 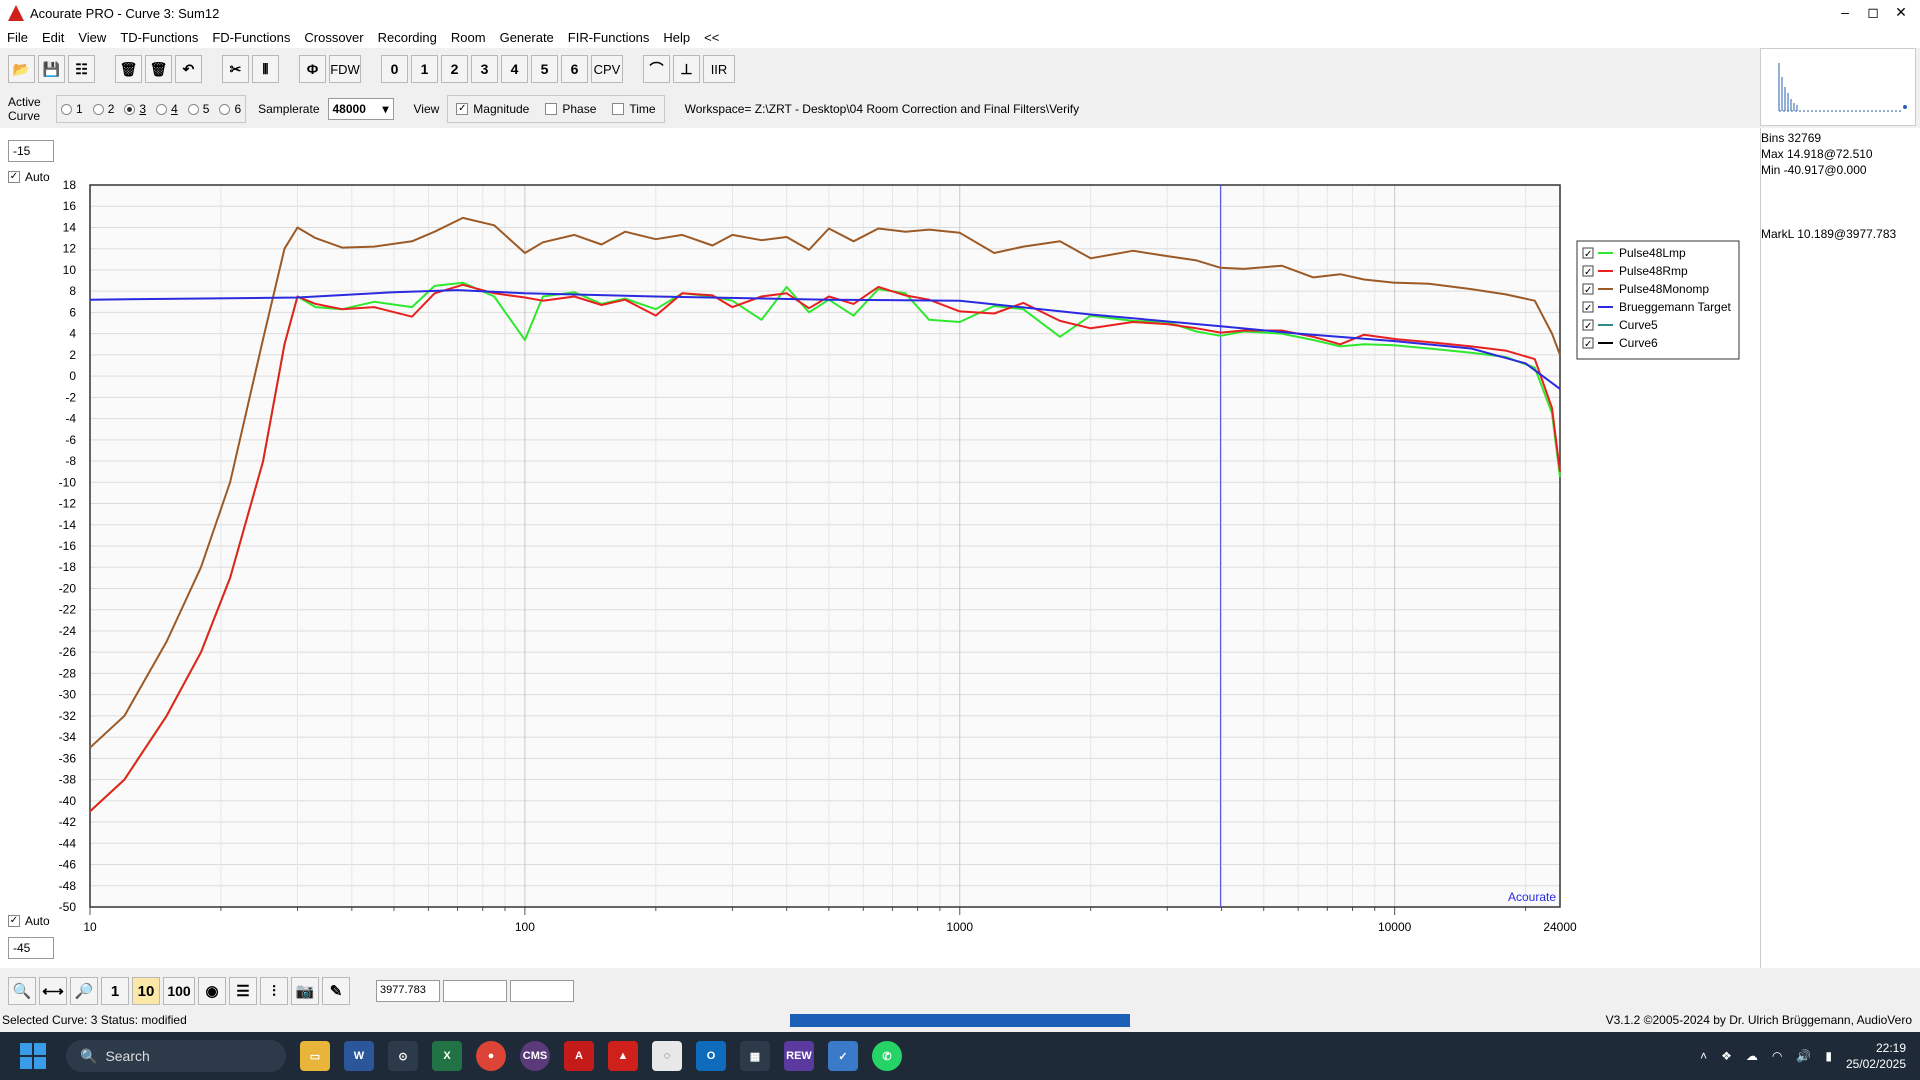 I want to click on edit-icon: ✎, so click(x=336, y=991).